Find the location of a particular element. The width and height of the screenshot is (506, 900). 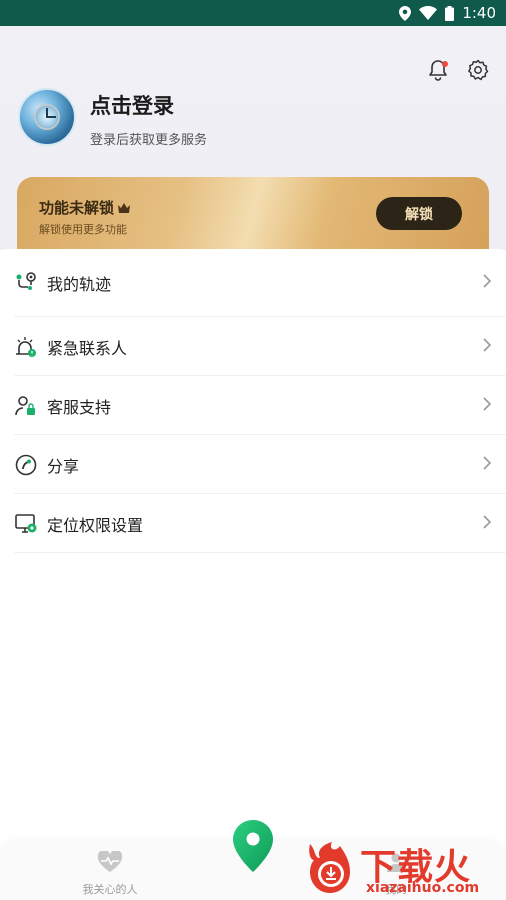

battery-icon is located at coordinates (450, 13).